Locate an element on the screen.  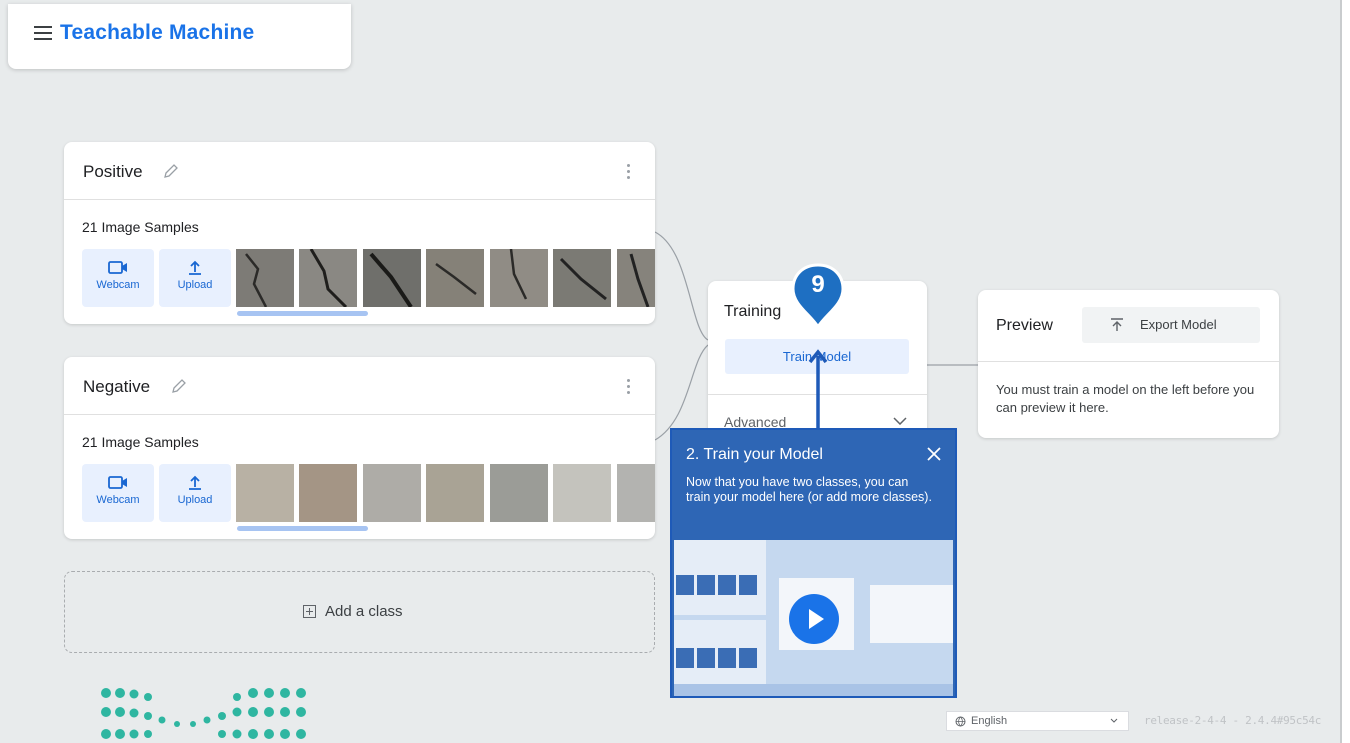
add-class-label: Add a class is located at coordinates (364, 611).